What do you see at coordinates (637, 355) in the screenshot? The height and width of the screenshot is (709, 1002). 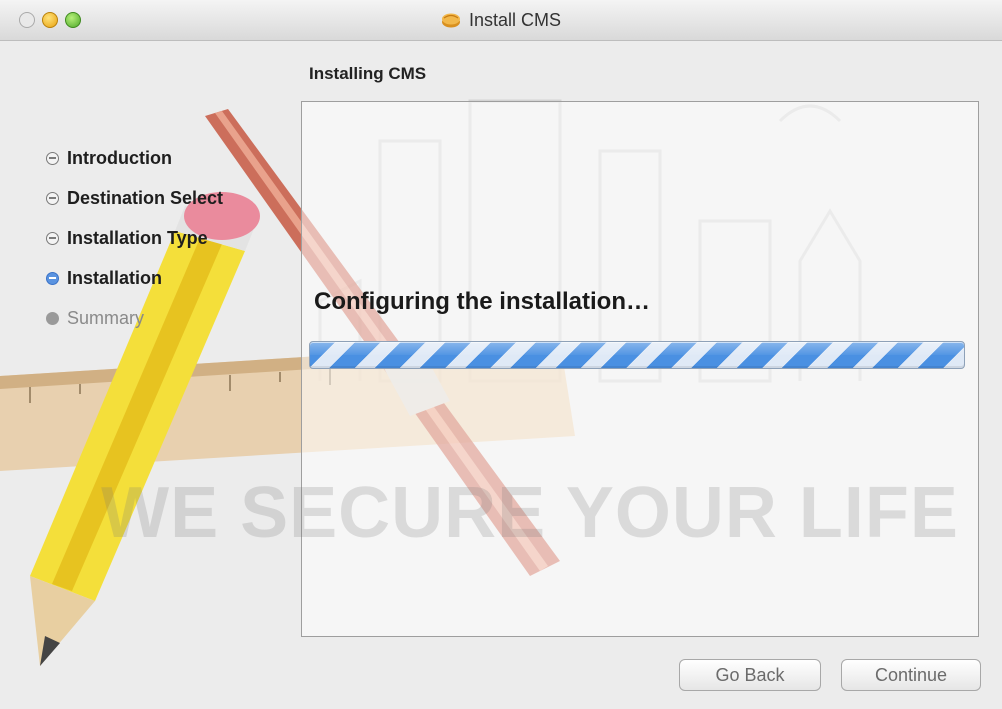 I see `indeterminate-progress-bar` at bounding box center [637, 355].